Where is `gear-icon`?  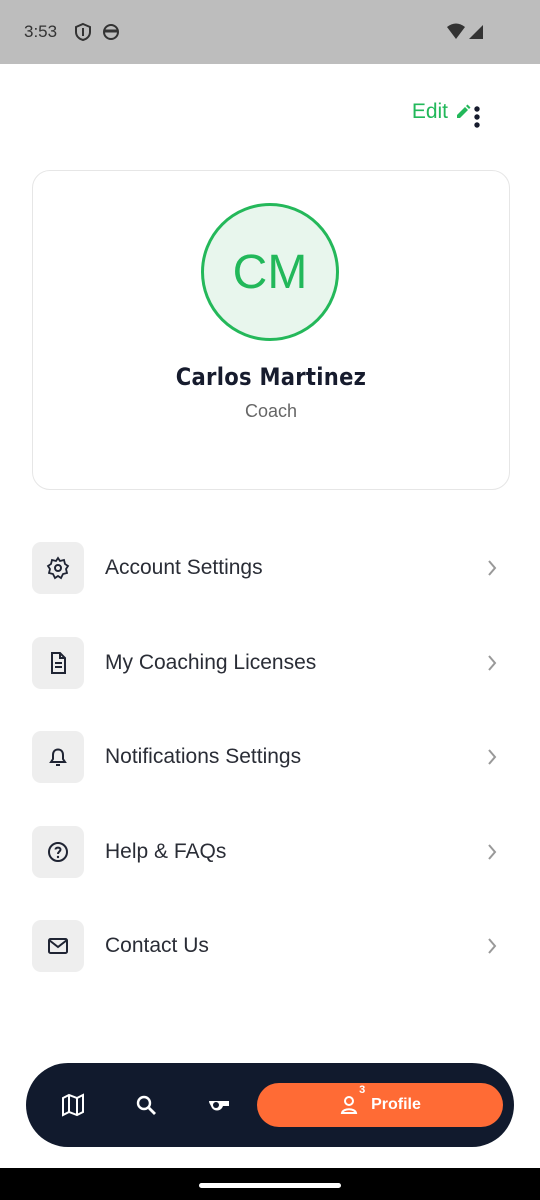 gear-icon is located at coordinates (58, 568).